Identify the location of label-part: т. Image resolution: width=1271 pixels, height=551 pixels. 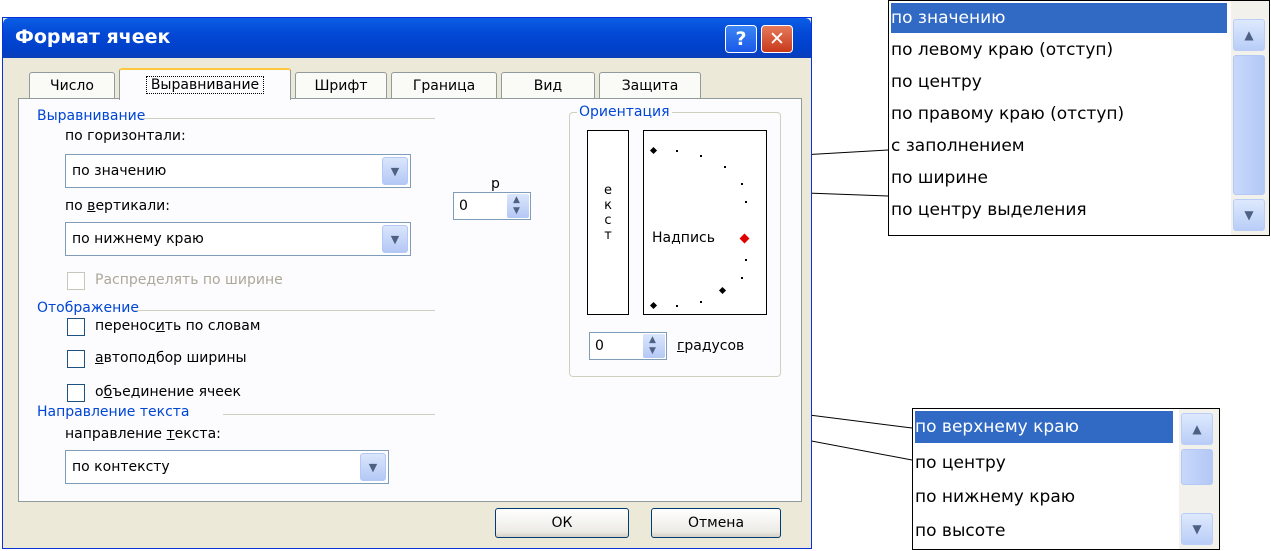
(170, 434).